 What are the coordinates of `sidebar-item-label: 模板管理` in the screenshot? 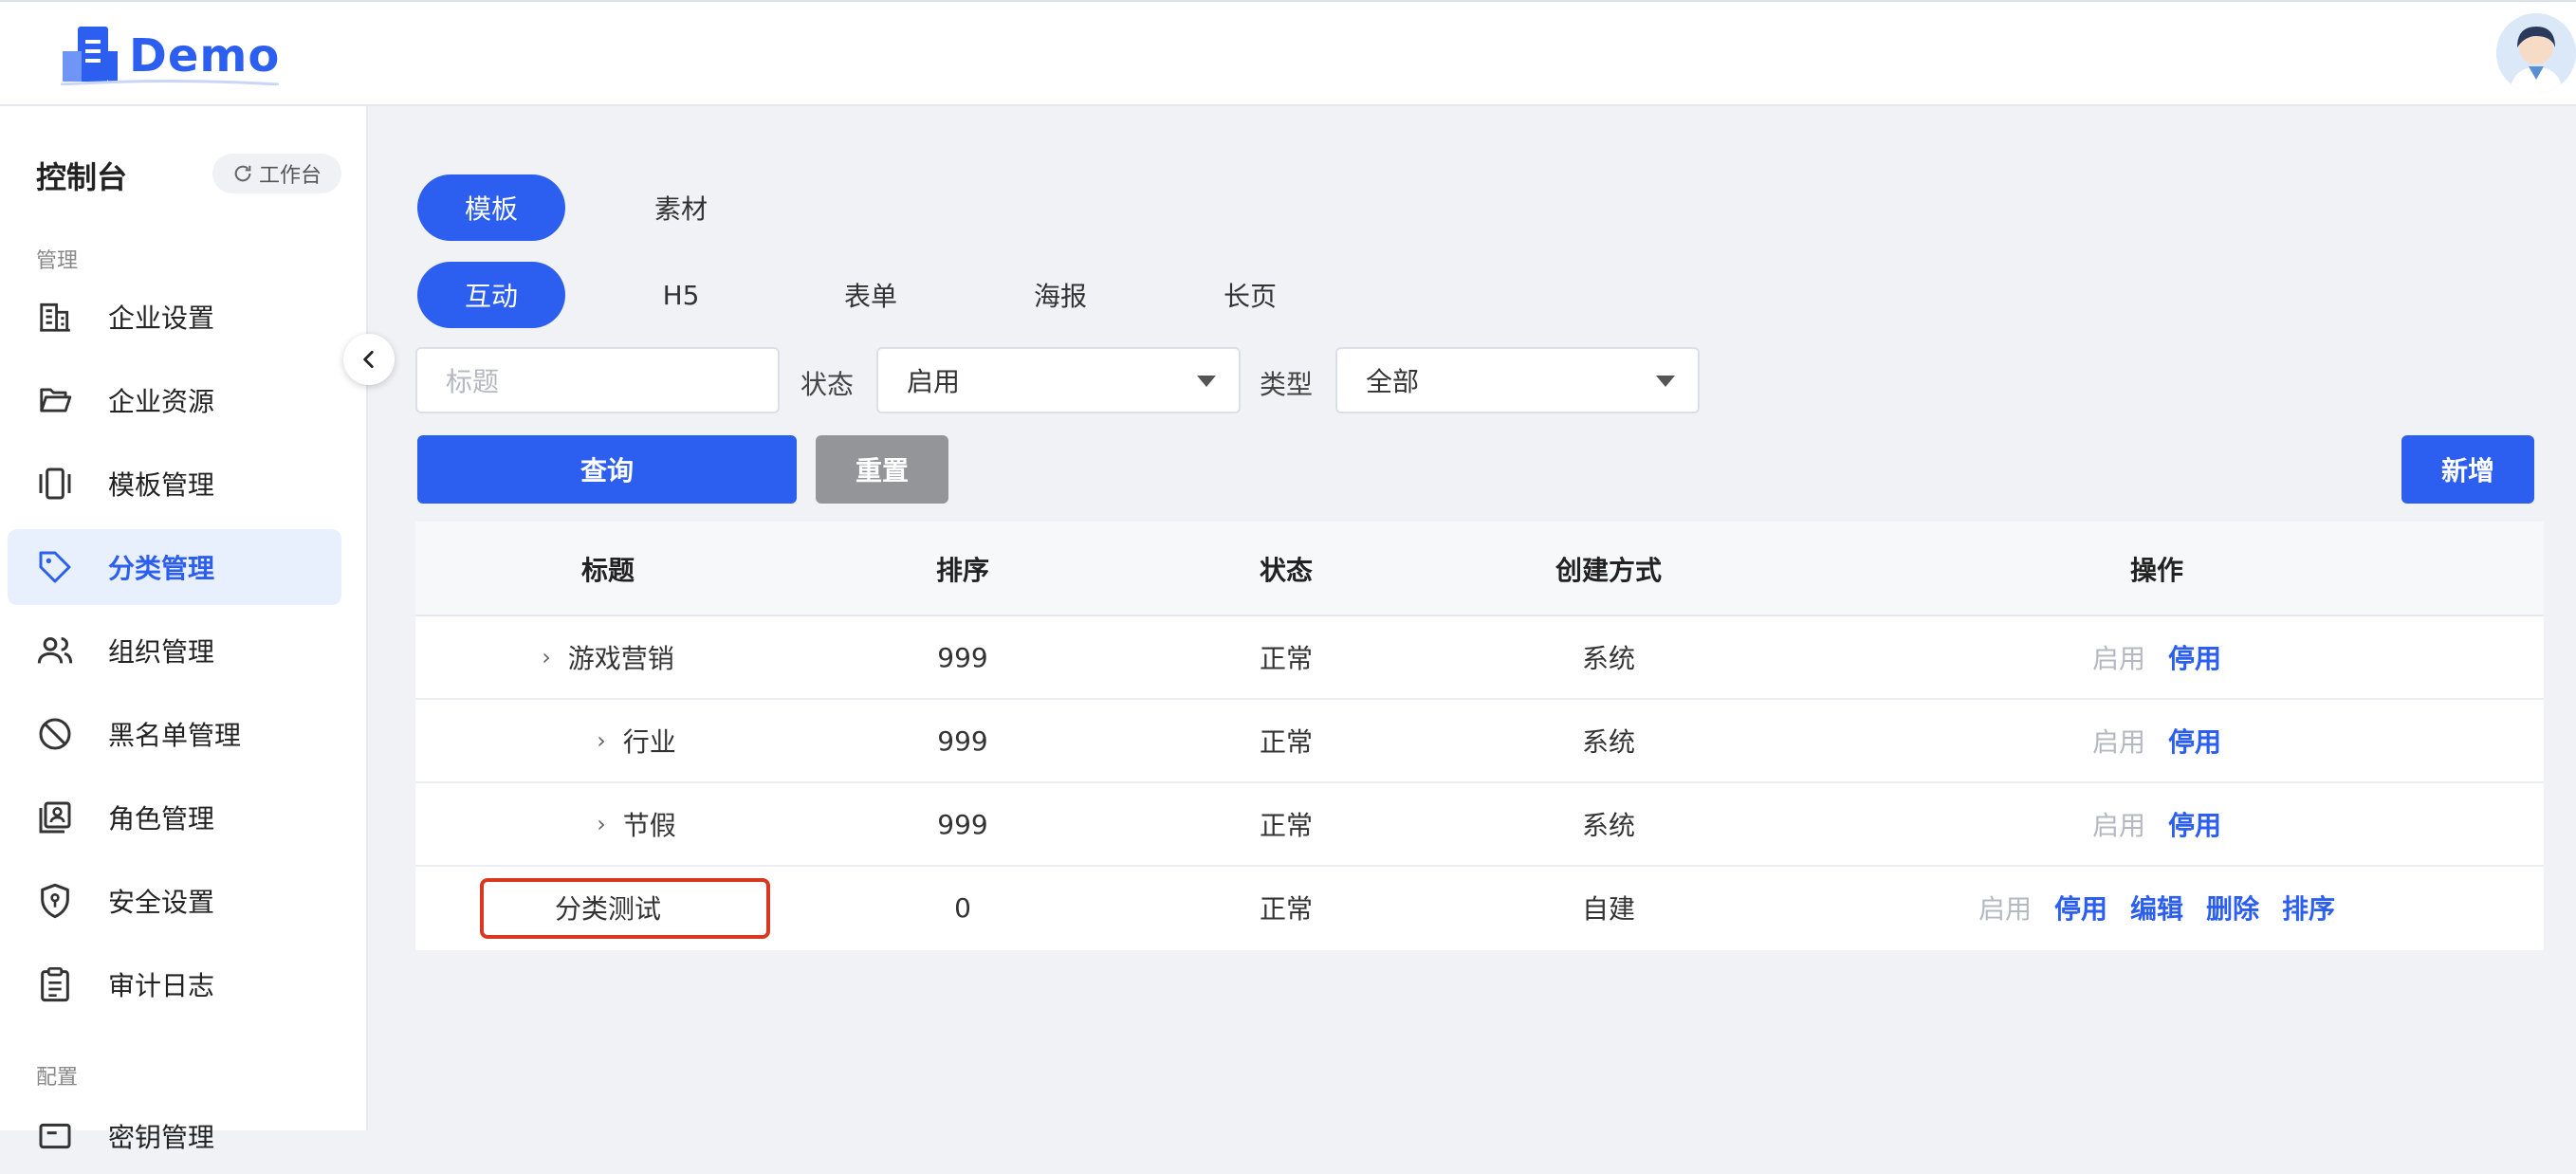 It's located at (161, 485).